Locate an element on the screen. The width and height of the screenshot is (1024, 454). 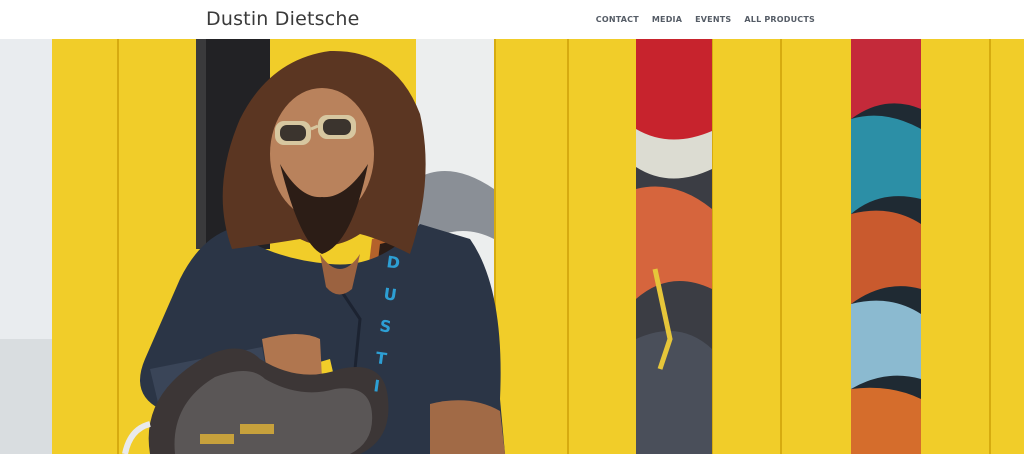
site-title-link: Dustin Dietsche is located at coordinates (283, 19).